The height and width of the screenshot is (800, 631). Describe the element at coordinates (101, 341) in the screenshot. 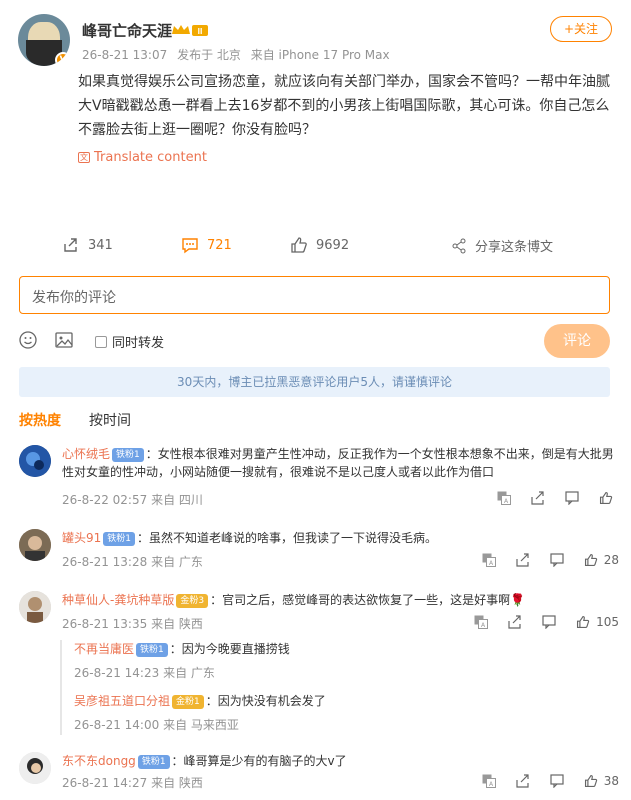

I see `checkbox-box` at that location.